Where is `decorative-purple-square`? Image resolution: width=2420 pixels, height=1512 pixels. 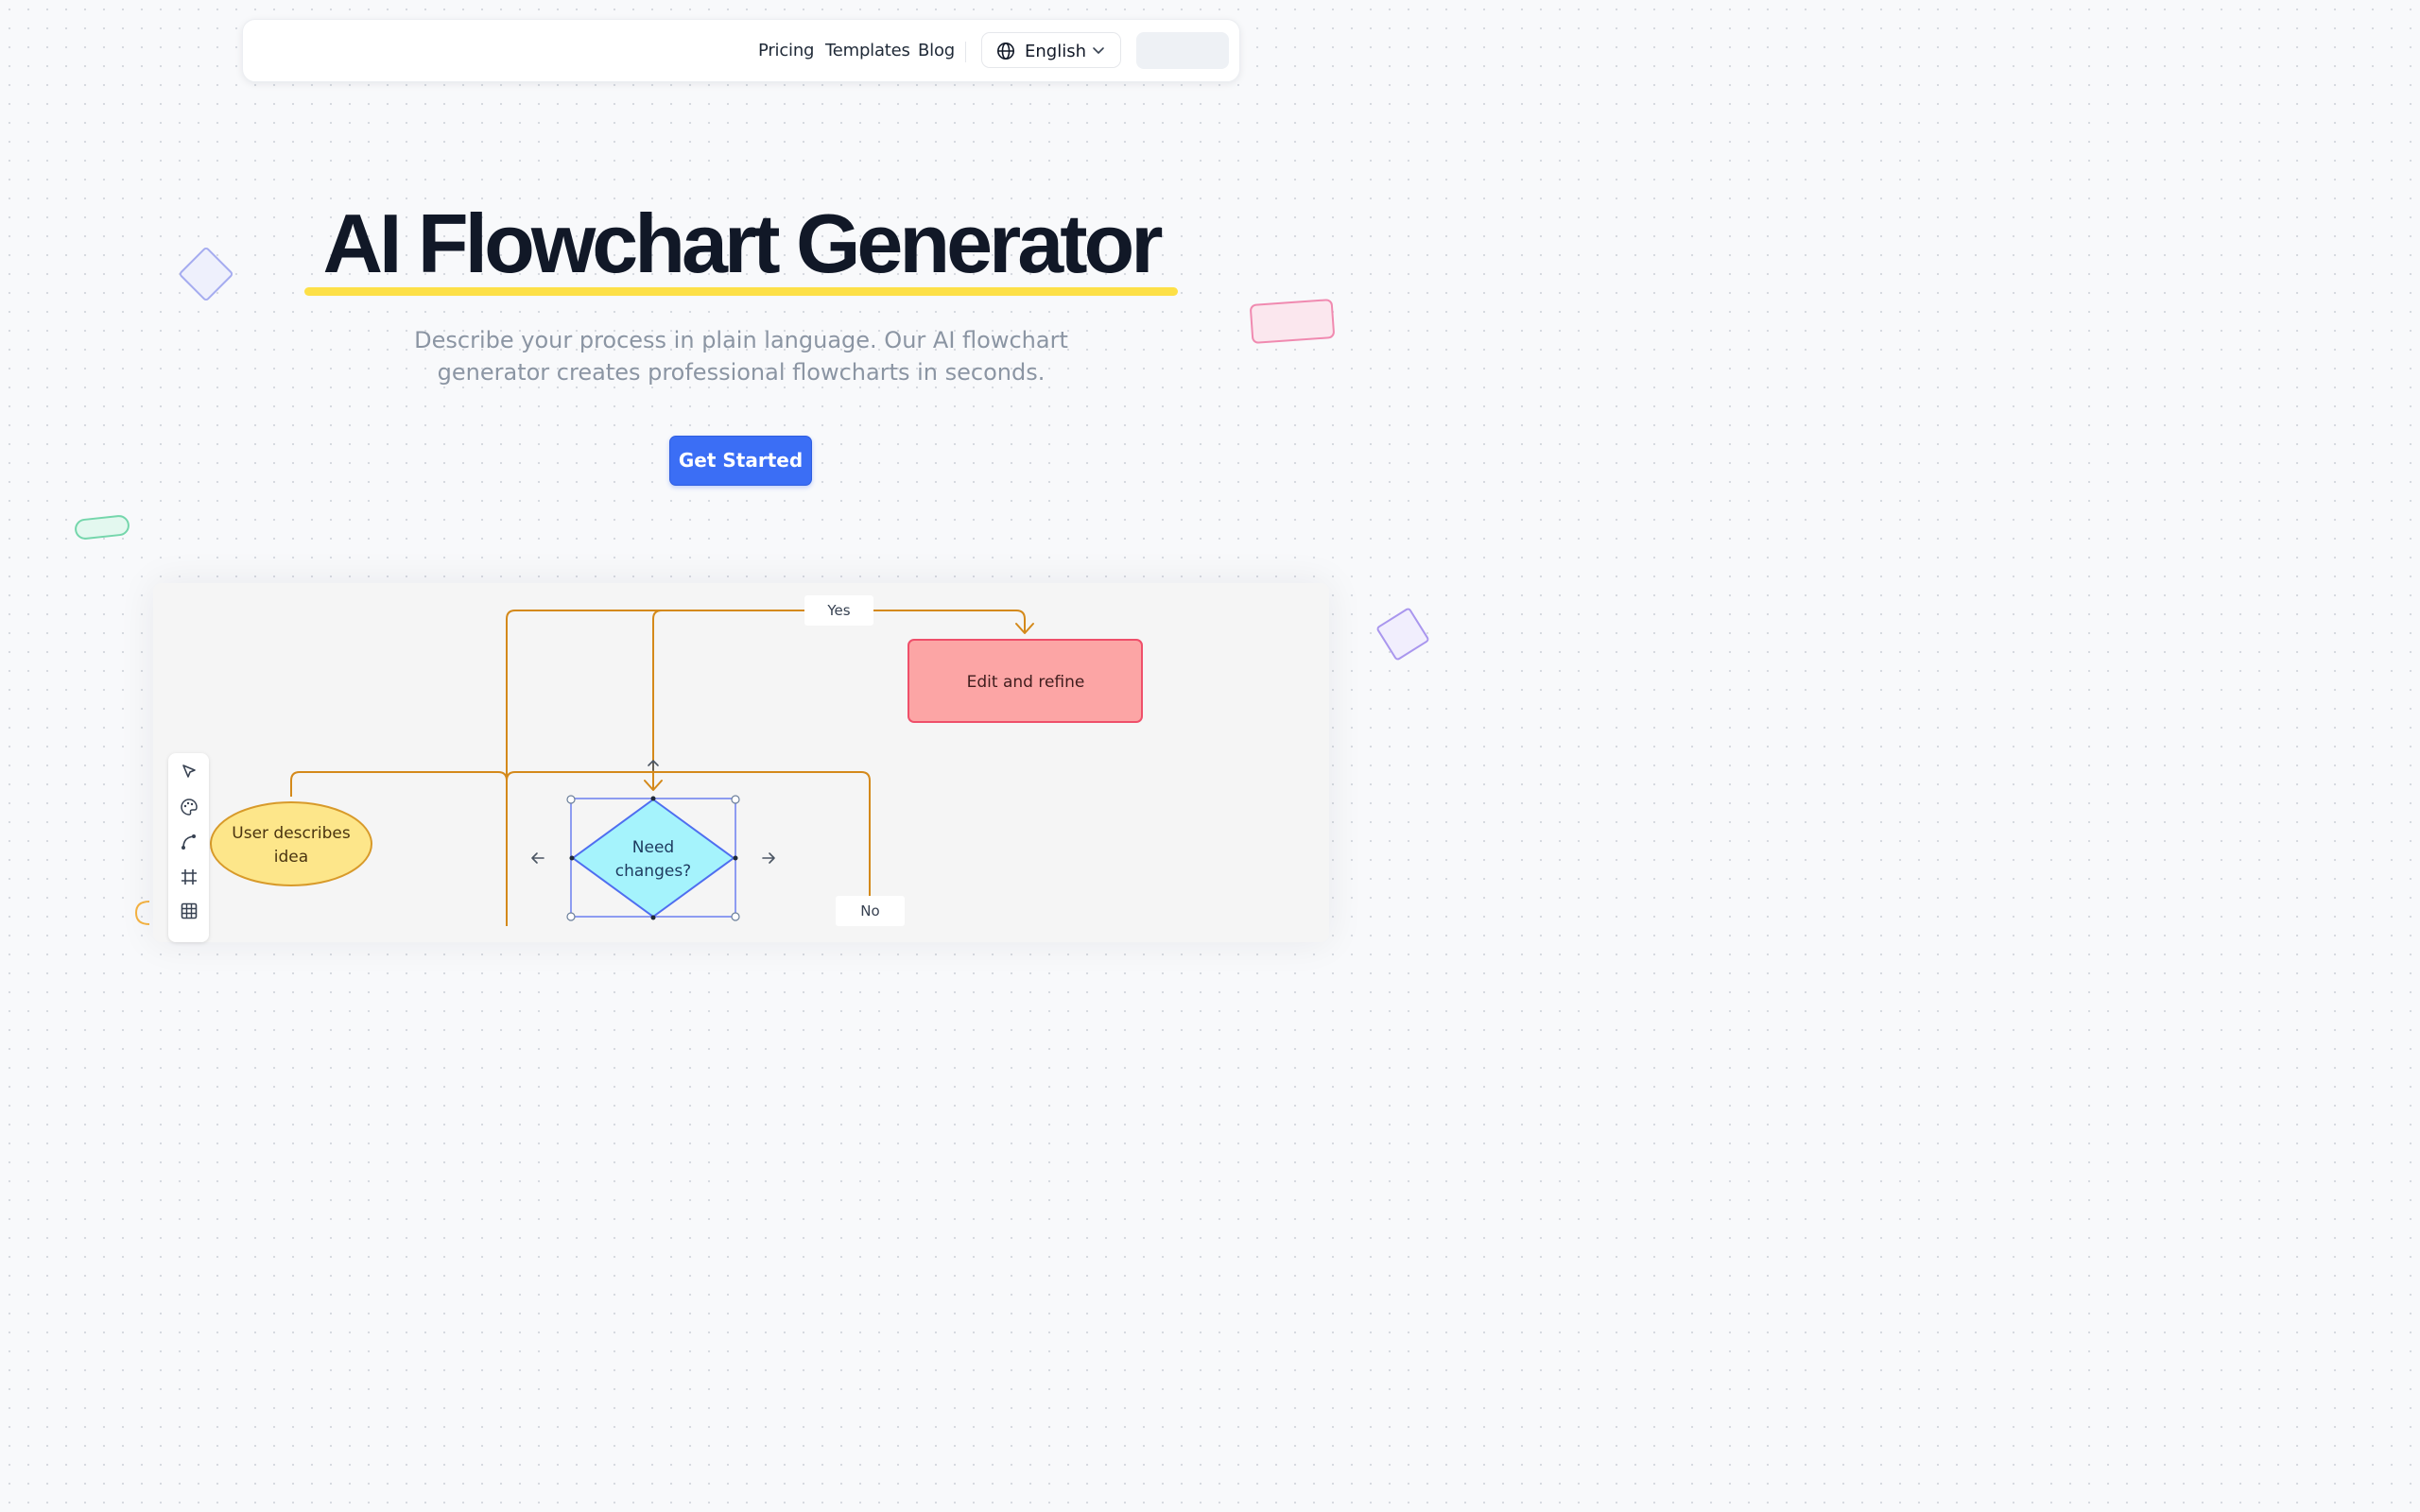
decorative-purple-square is located at coordinates (1402, 634).